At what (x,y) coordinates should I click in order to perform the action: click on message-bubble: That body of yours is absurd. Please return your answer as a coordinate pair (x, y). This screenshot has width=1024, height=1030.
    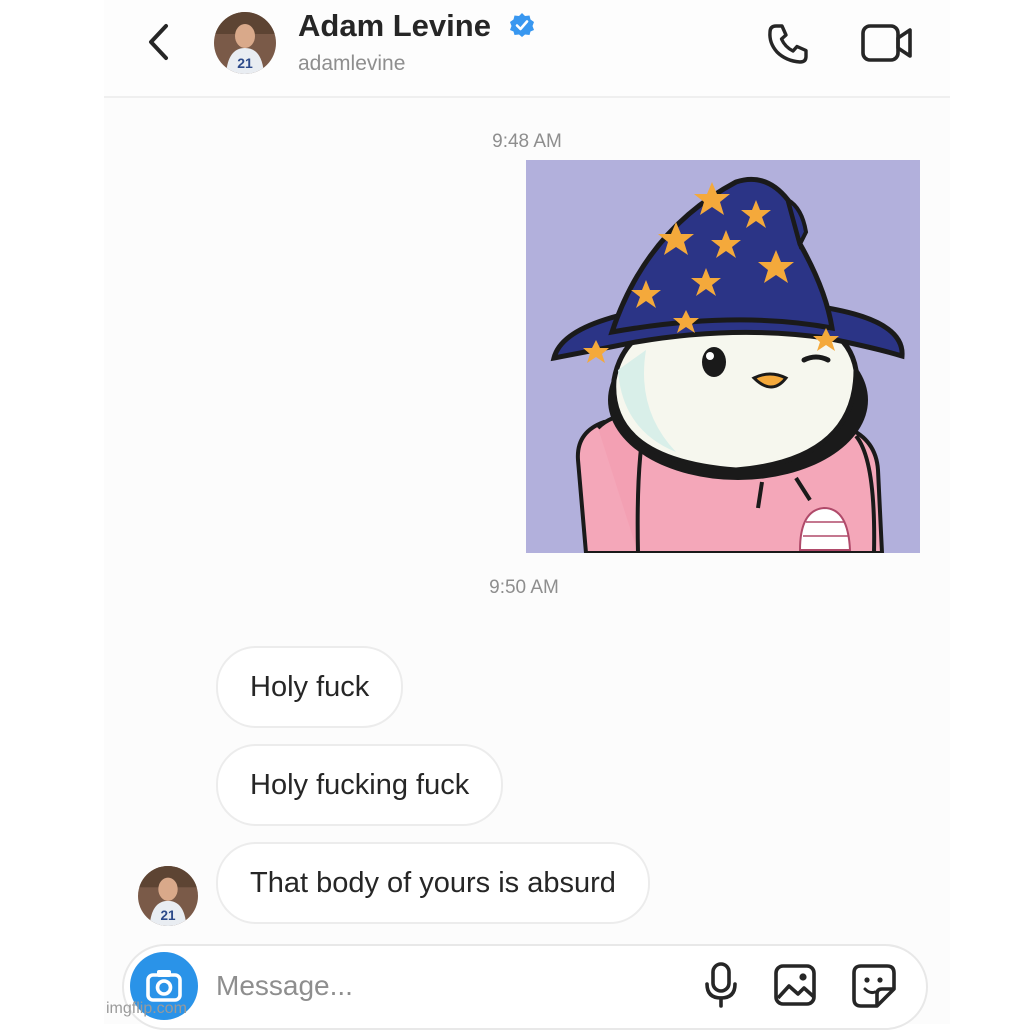
    Looking at the image, I should click on (433, 883).